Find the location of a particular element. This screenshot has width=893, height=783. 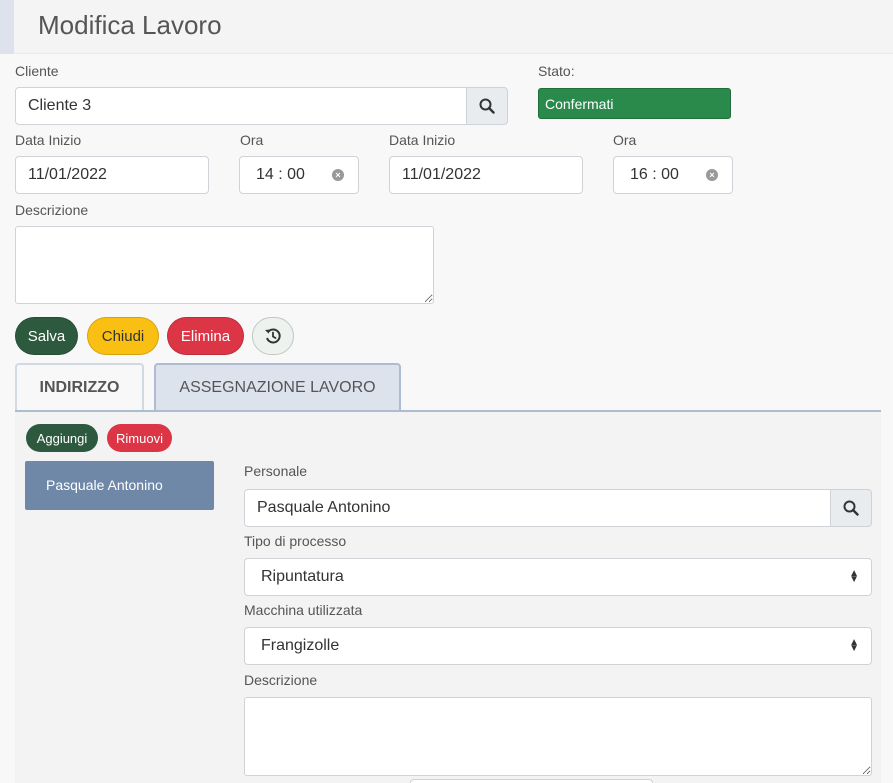

data-fine-label: Data Inizio is located at coordinates (422, 140).